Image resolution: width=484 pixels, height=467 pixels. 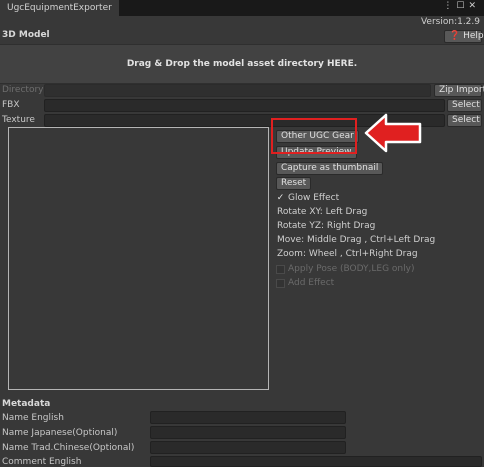 What do you see at coordinates (23, 90) in the screenshot?
I see `directory-label: Directory` at bounding box center [23, 90].